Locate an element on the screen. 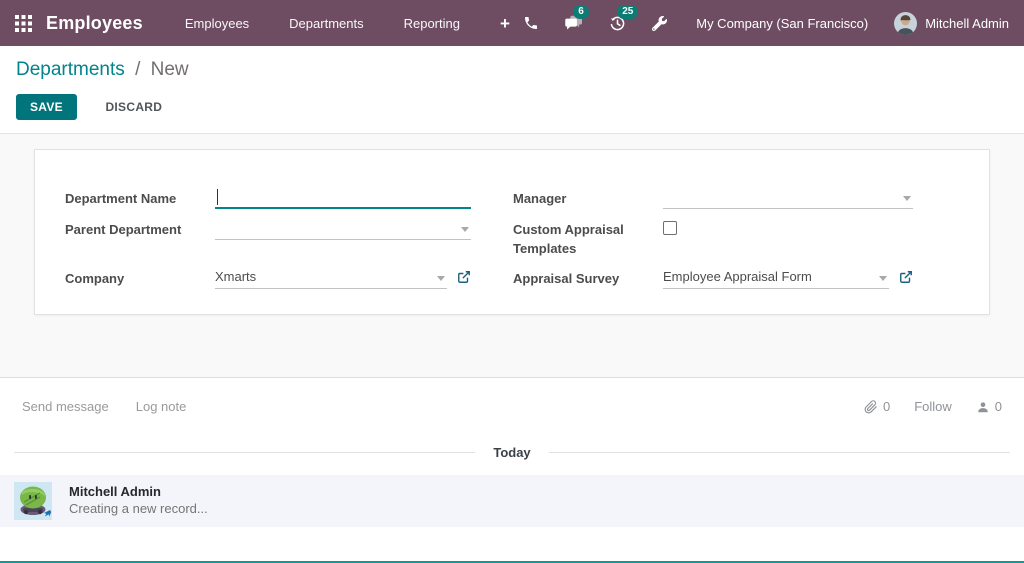  followers-button: 0 is located at coordinates (989, 406).